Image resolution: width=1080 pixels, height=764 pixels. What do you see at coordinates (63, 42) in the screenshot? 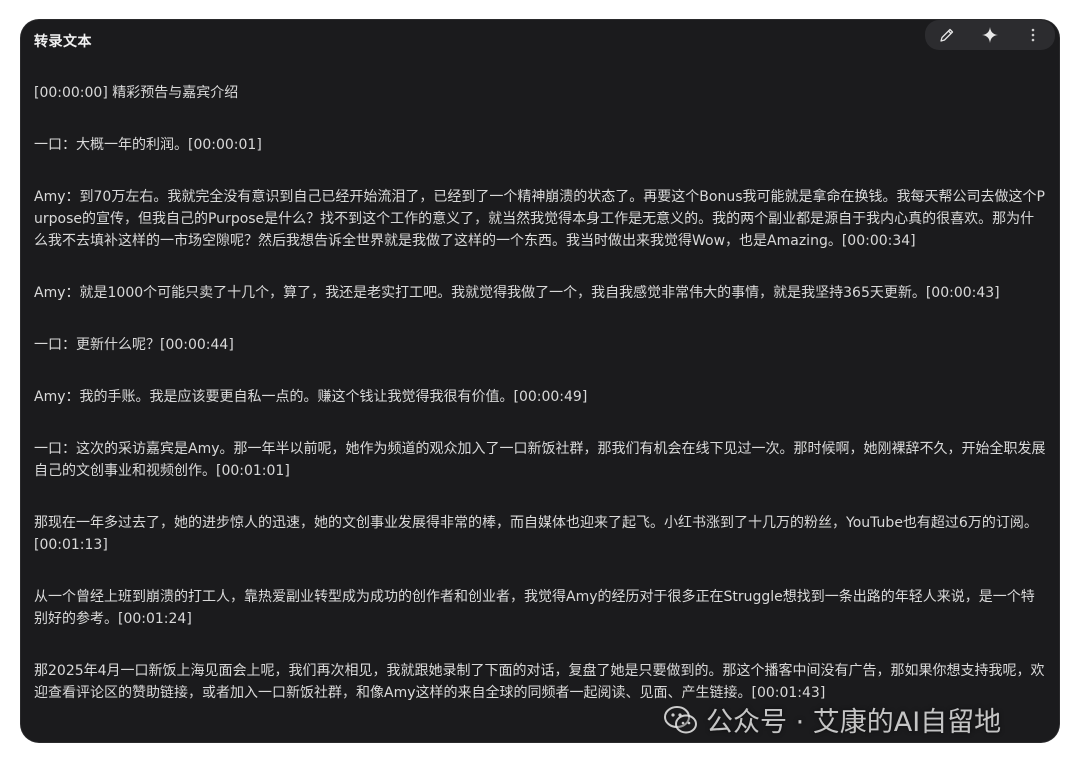
I see `panel-title: 转录文本` at bounding box center [63, 42].